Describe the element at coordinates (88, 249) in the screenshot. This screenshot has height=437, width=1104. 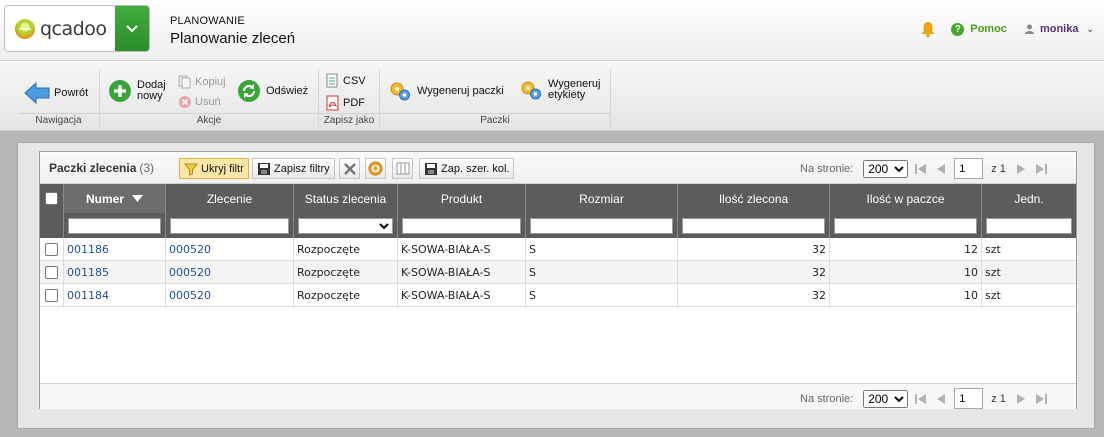
I see `row-number-link: 001186` at that location.